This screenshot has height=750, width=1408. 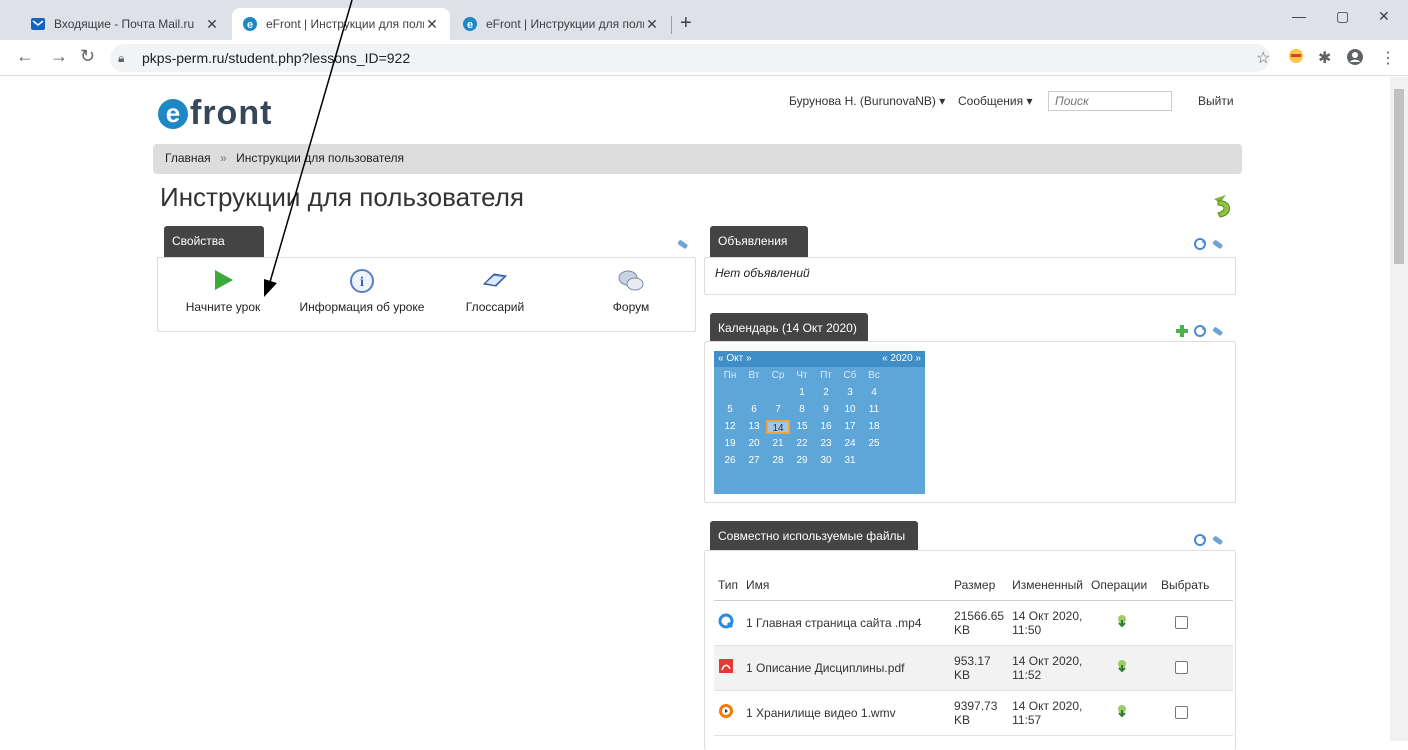 What do you see at coordinates (1182, 331) in the screenshot?
I see `add-icon` at bounding box center [1182, 331].